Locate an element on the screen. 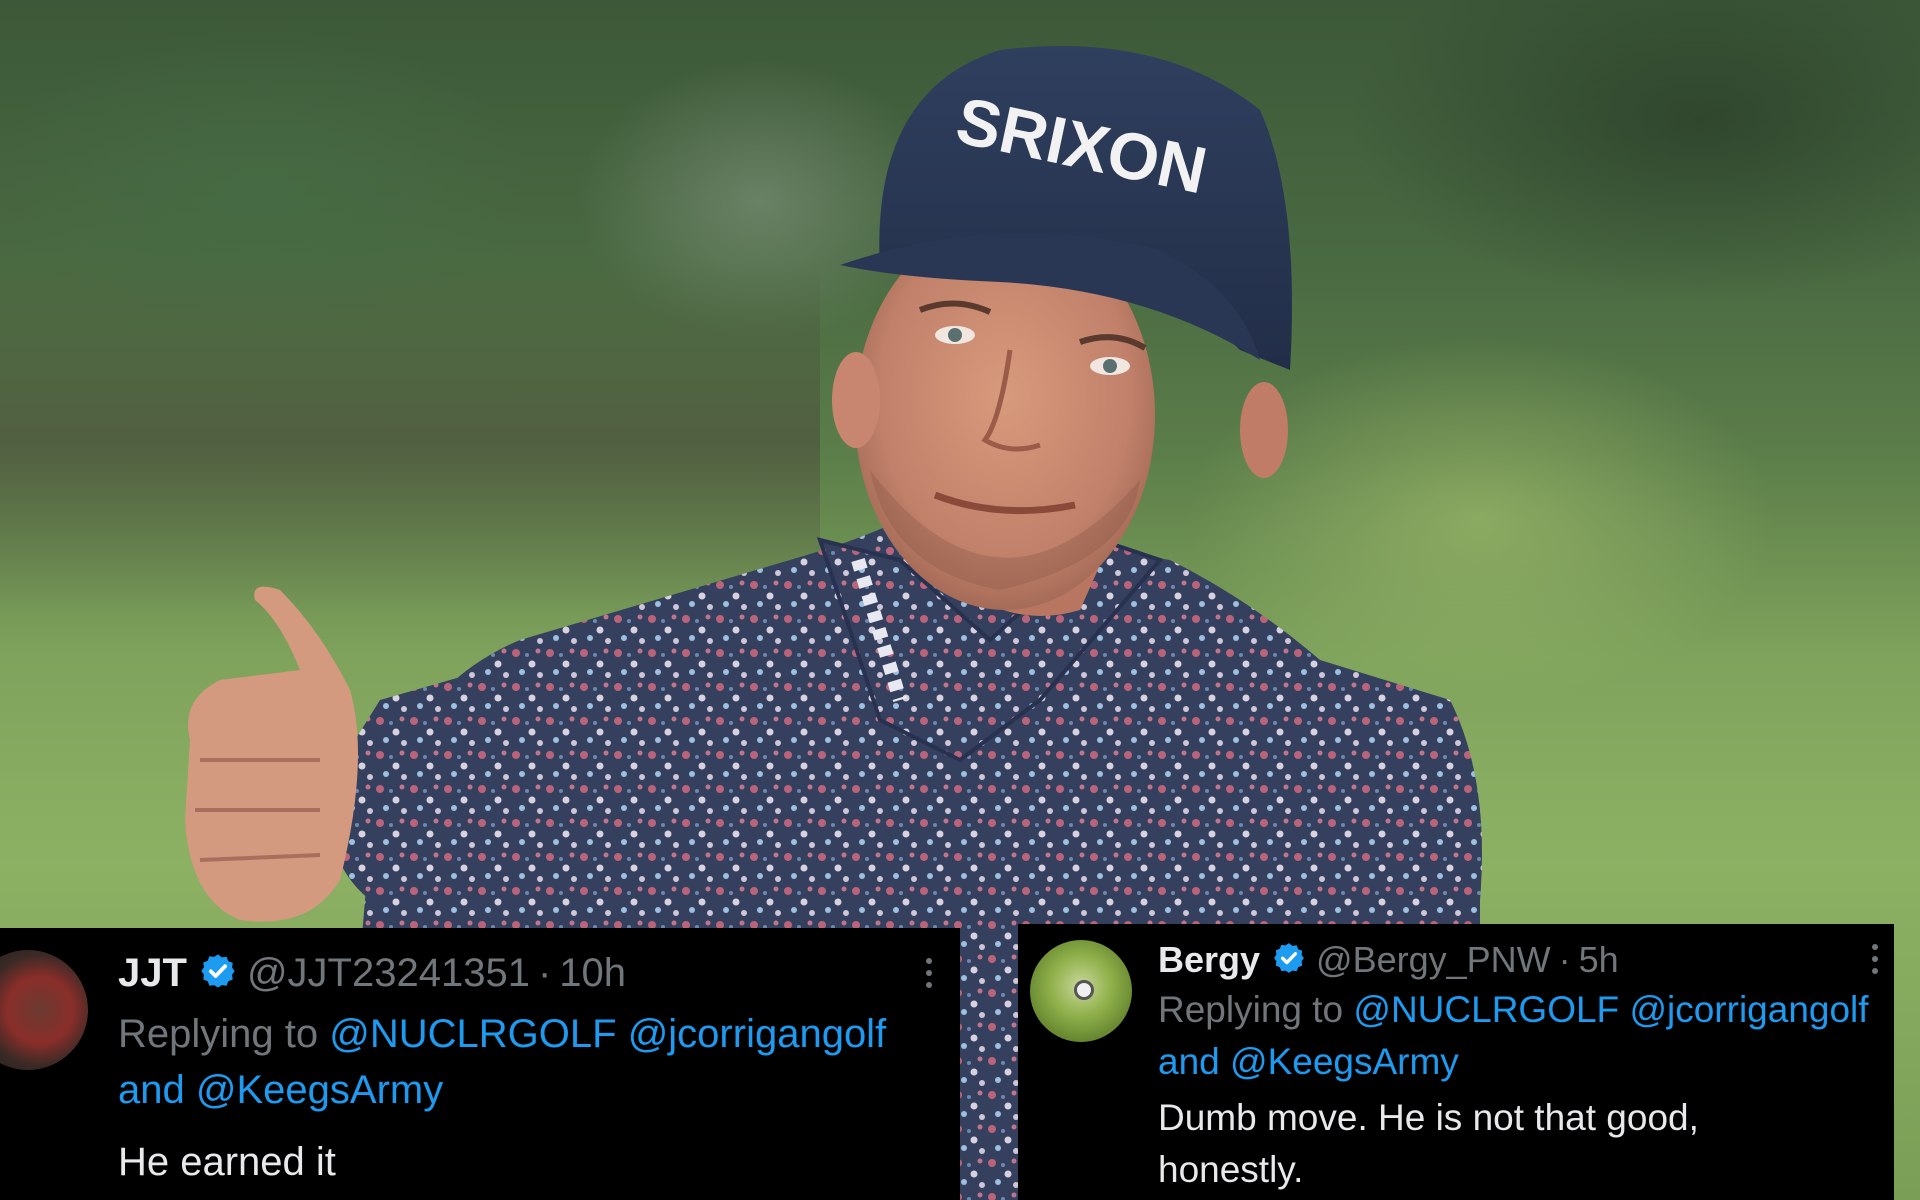 The width and height of the screenshot is (1920, 1200). timestamp: 10h is located at coordinates (592, 973).